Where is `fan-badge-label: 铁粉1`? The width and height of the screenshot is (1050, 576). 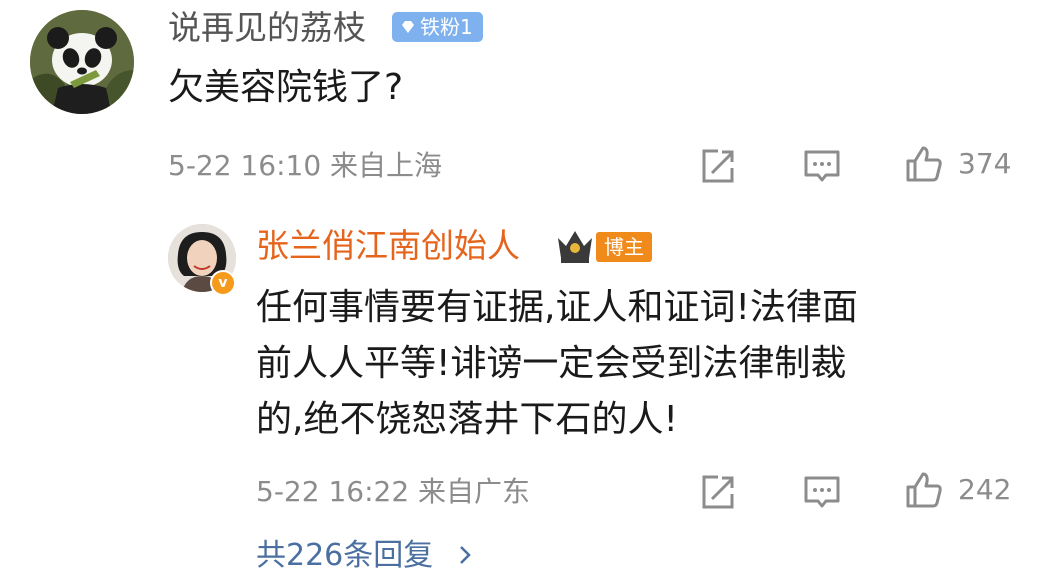 fan-badge-label: 铁粉1 is located at coordinates (446, 27).